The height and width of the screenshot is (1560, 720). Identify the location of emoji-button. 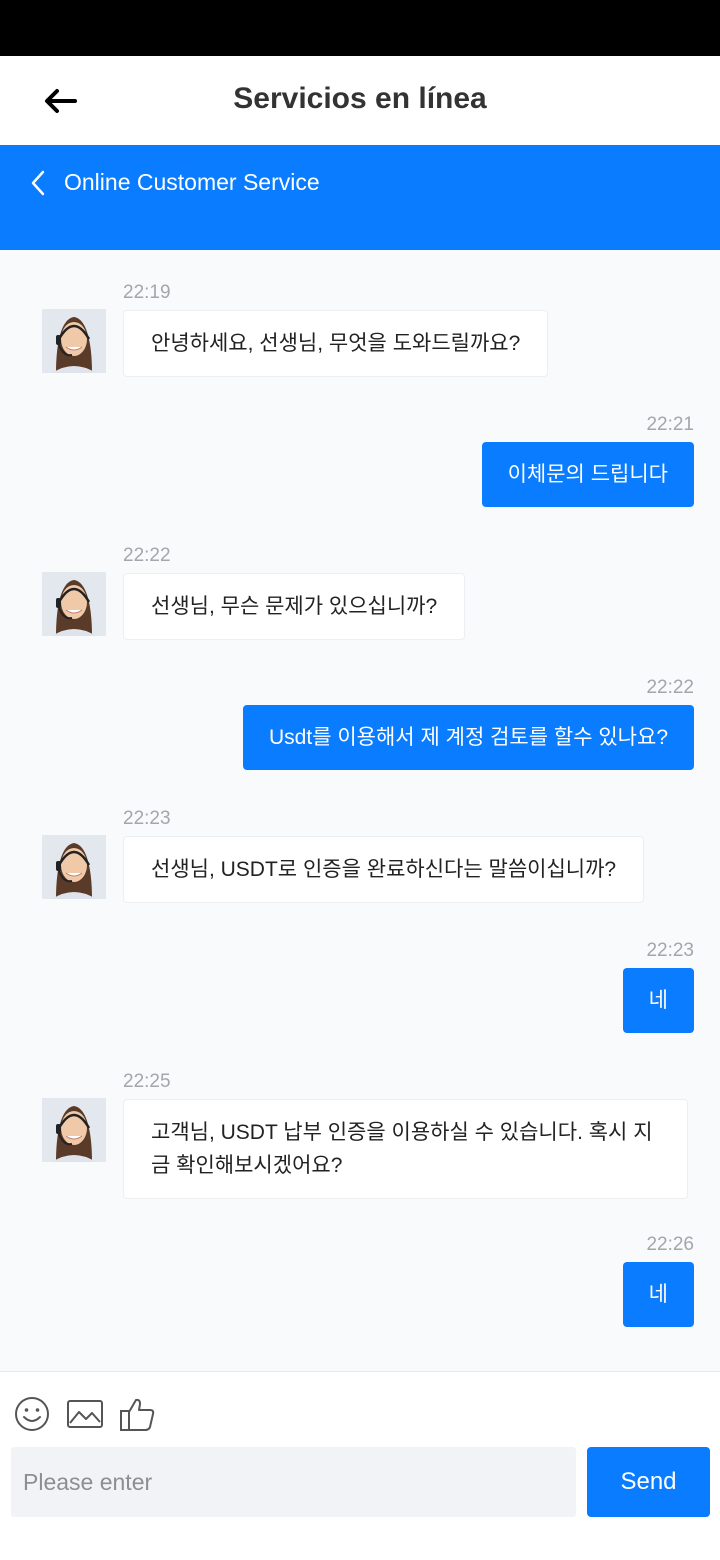
(32, 1416).